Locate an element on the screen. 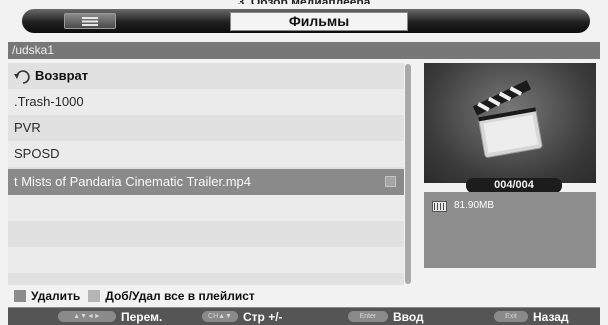 This screenshot has width=608, height=325. hint-label: Назад is located at coordinates (551, 316).